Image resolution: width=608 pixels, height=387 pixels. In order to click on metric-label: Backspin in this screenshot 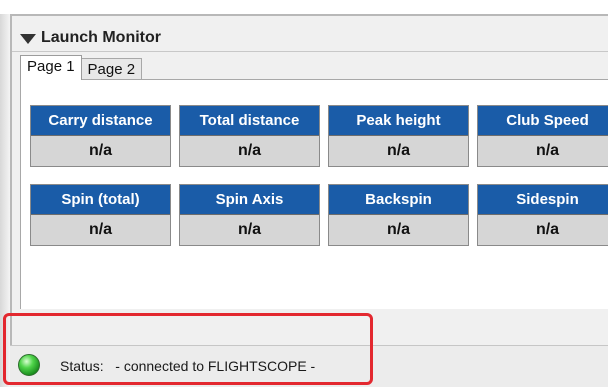, I will do `click(398, 200)`.